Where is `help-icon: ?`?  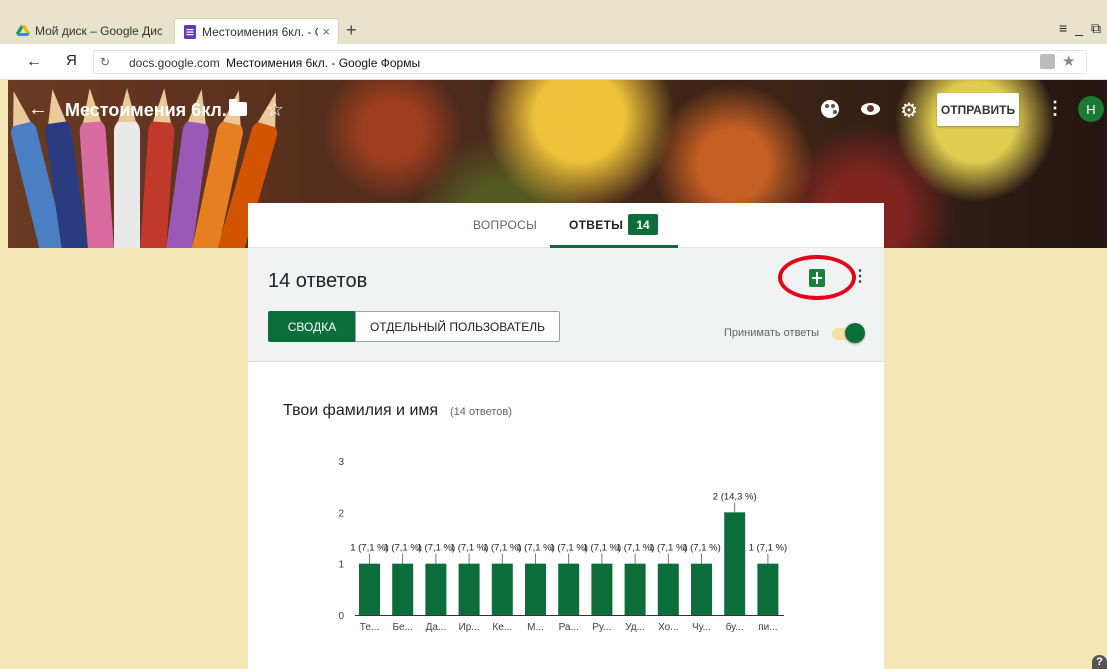 help-icon: ? is located at coordinates (1099, 662).